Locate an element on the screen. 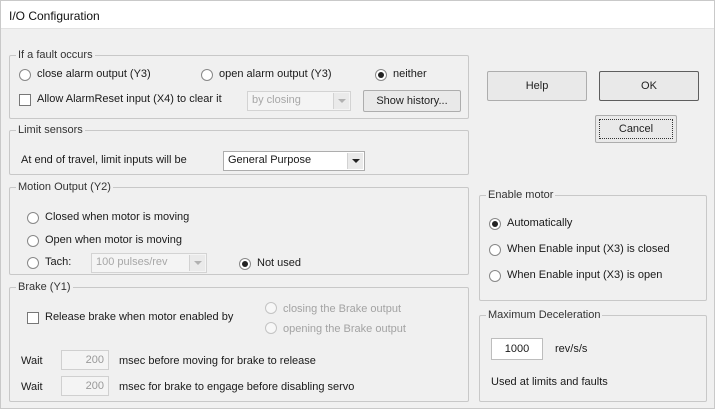 Image resolution: width=715 pixels, height=409 pixels. motion-tach-label: Tach: is located at coordinates (58, 262).